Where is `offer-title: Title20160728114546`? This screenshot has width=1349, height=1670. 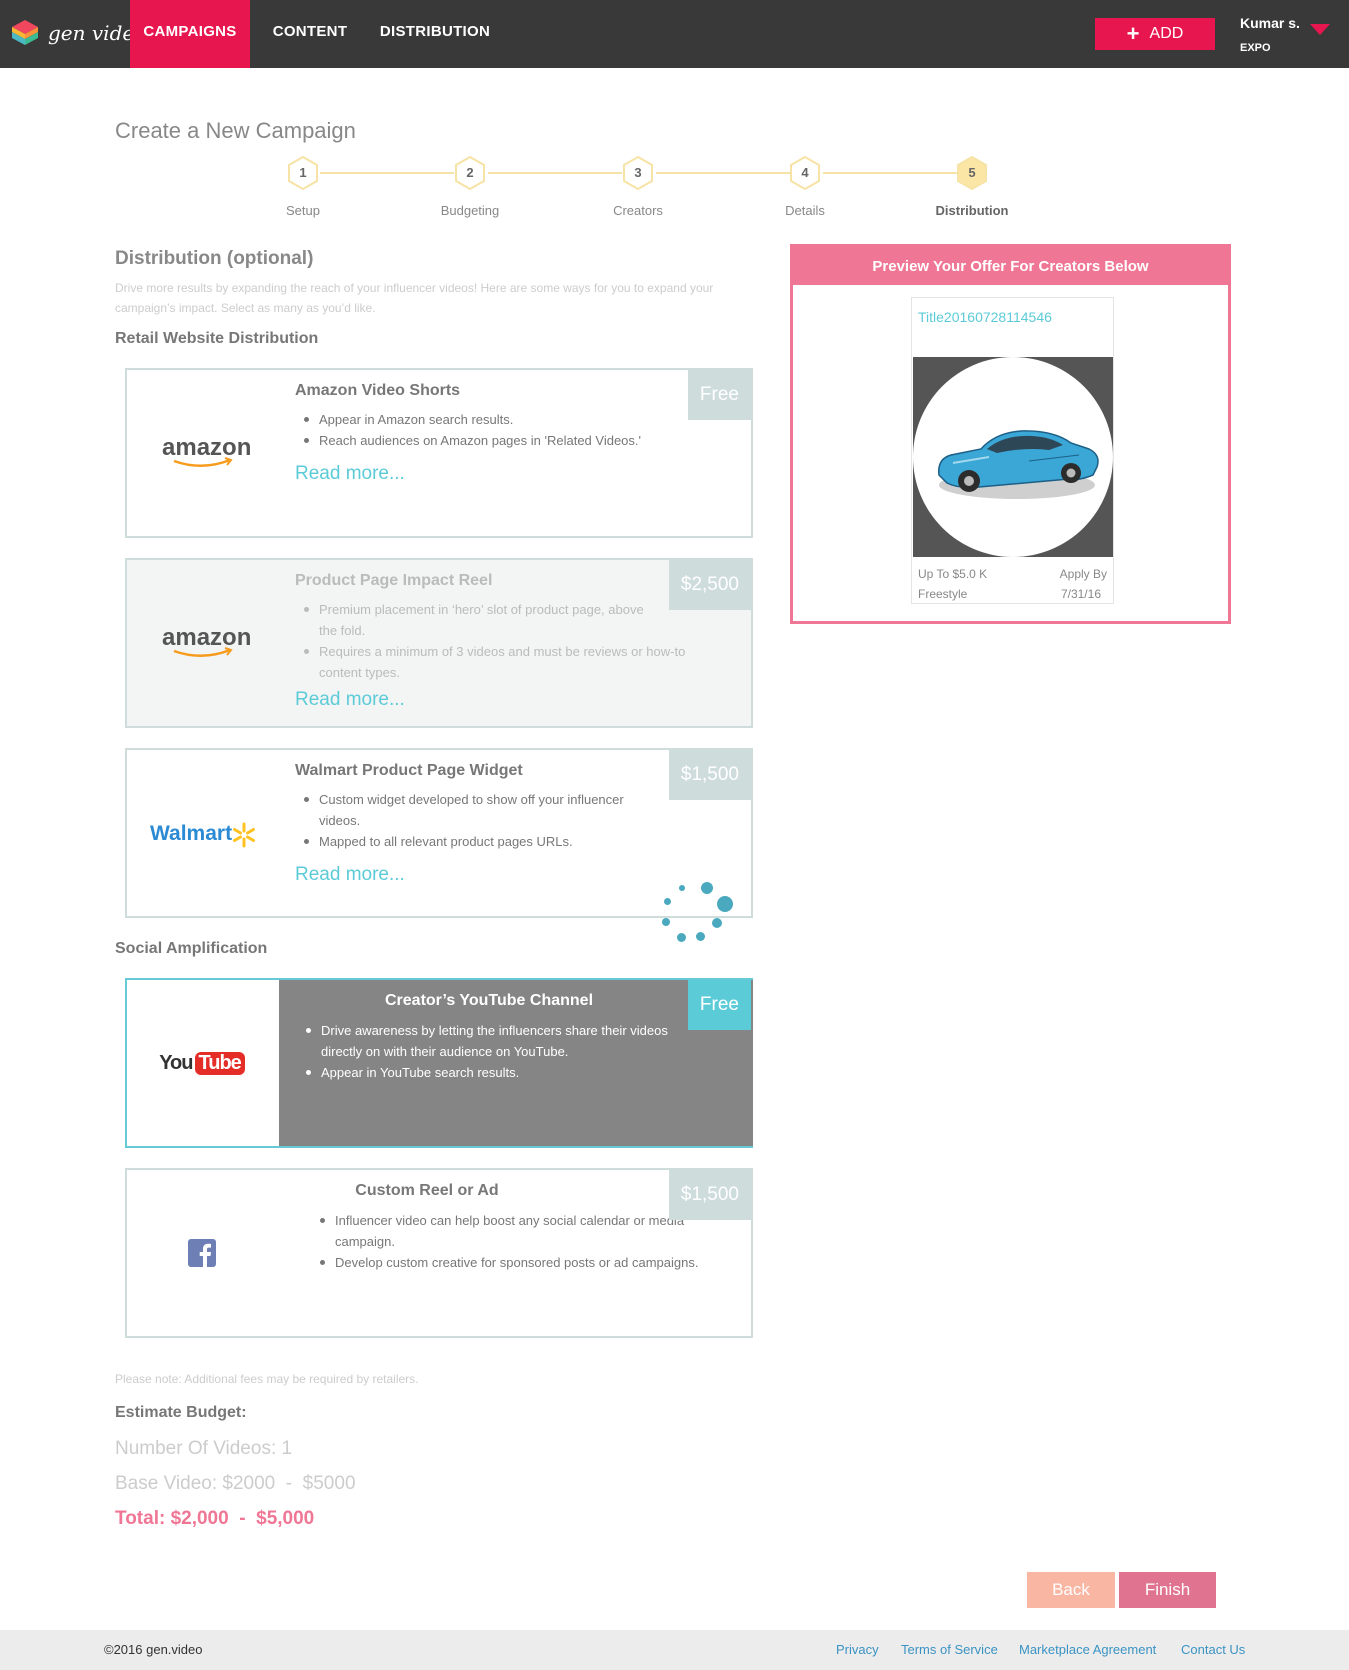 offer-title: Title20160728114546 is located at coordinates (985, 317).